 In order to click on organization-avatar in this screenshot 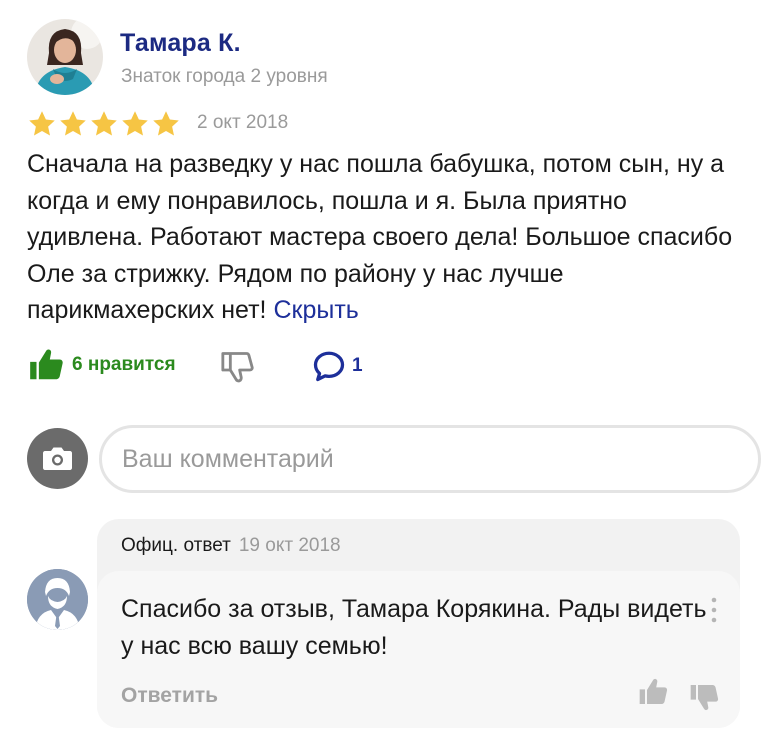, I will do `click(57, 599)`.